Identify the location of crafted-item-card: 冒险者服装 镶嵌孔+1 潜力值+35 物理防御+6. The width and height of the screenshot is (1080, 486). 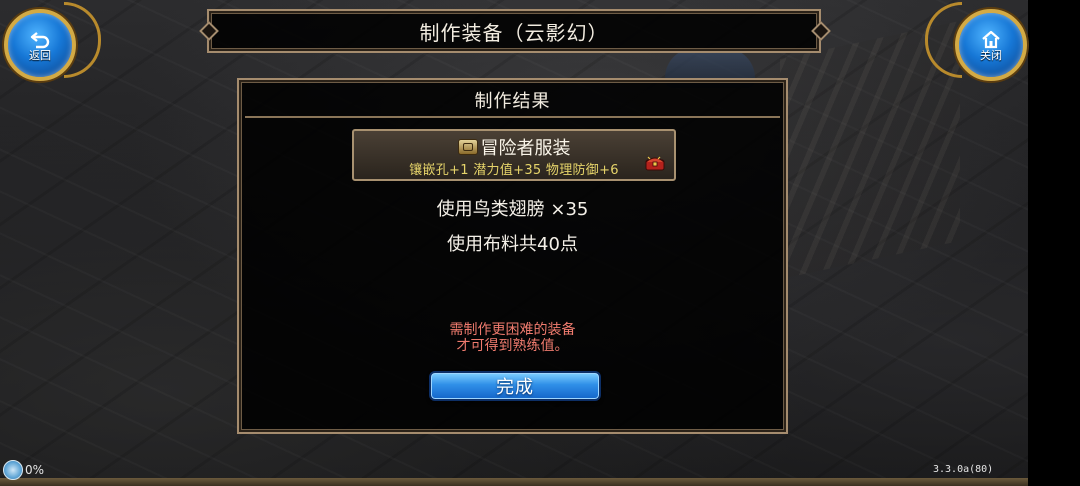
(514, 155).